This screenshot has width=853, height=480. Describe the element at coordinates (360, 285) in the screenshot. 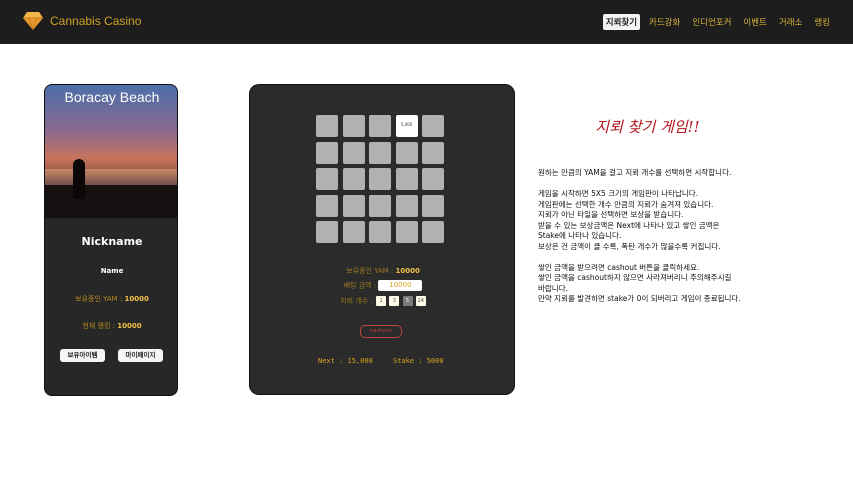

I see `bet-label: 배팅 금액 :` at that location.